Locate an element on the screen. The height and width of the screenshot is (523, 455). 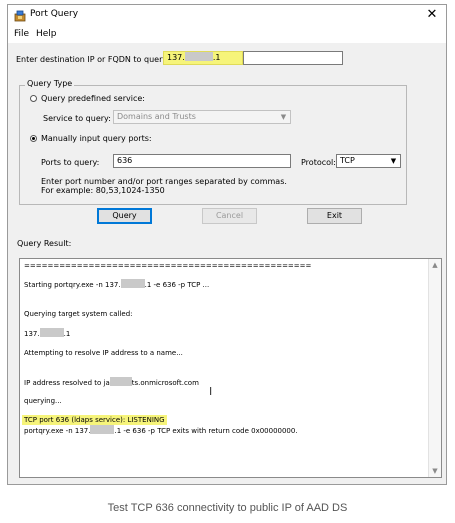
result-text: Starting portqry.exe -n 137. is located at coordinates (72, 285).